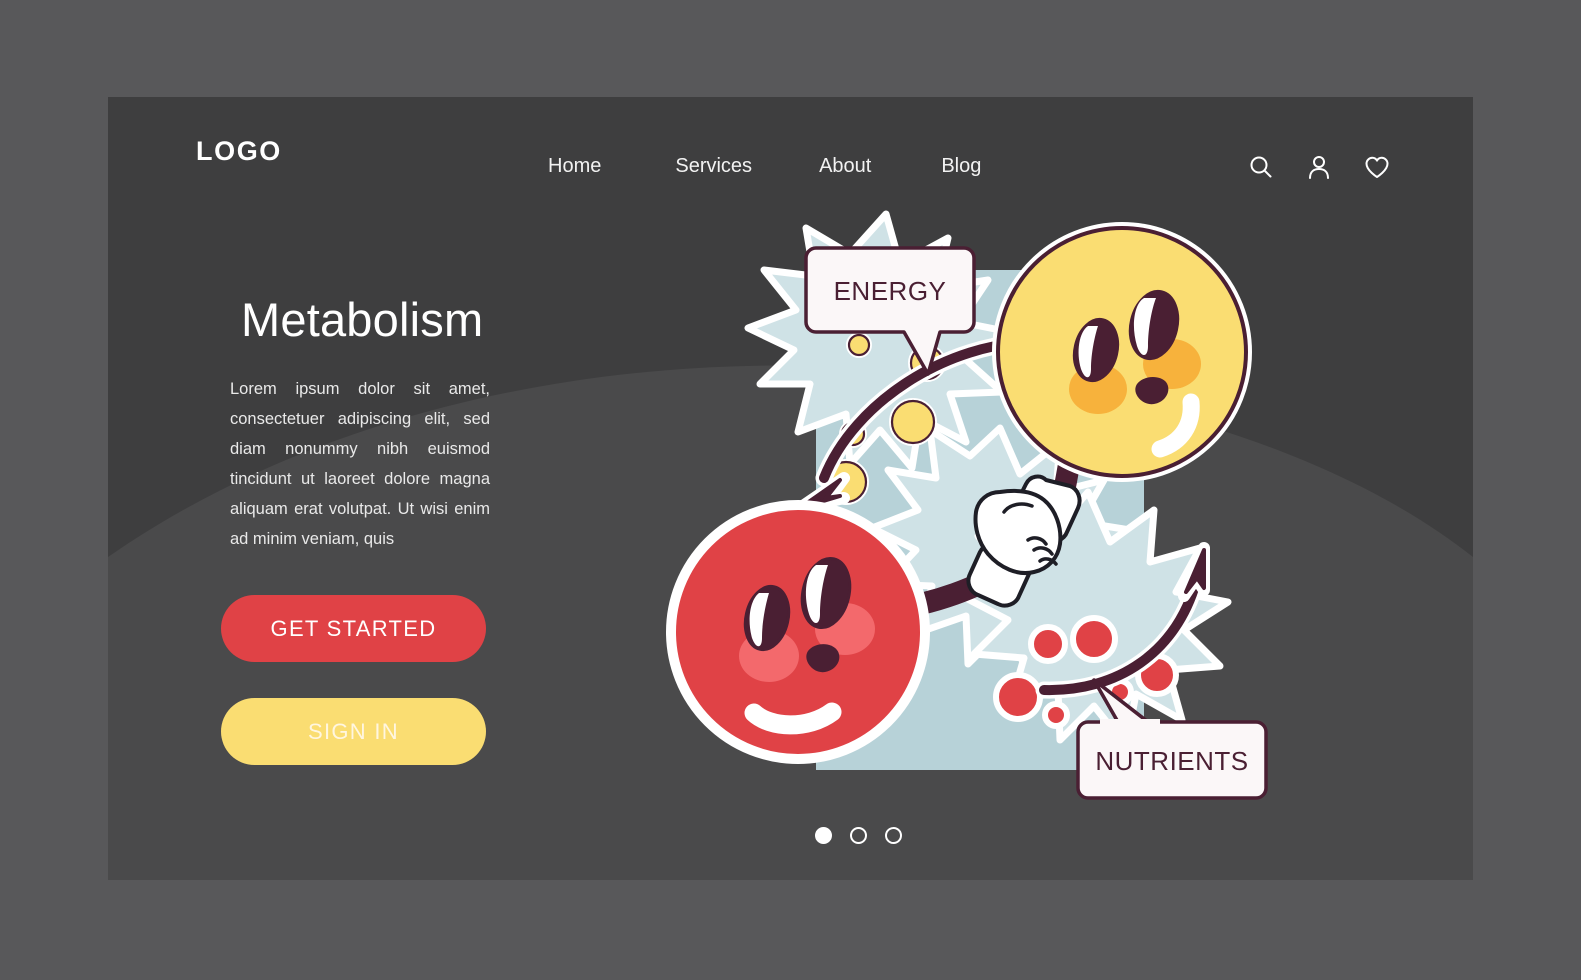 The width and height of the screenshot is (1581, 980). I want to click on search-icon, so click(1261, 167).